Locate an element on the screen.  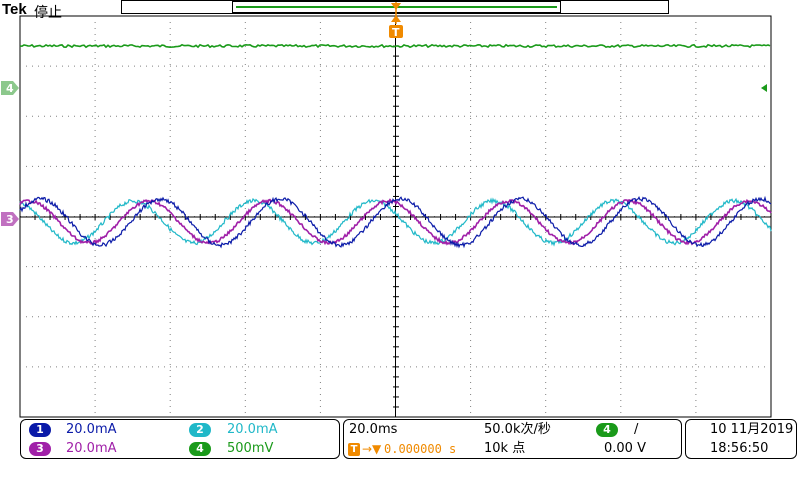
ch4-badge: 4 is located at coordinates (200, 449).